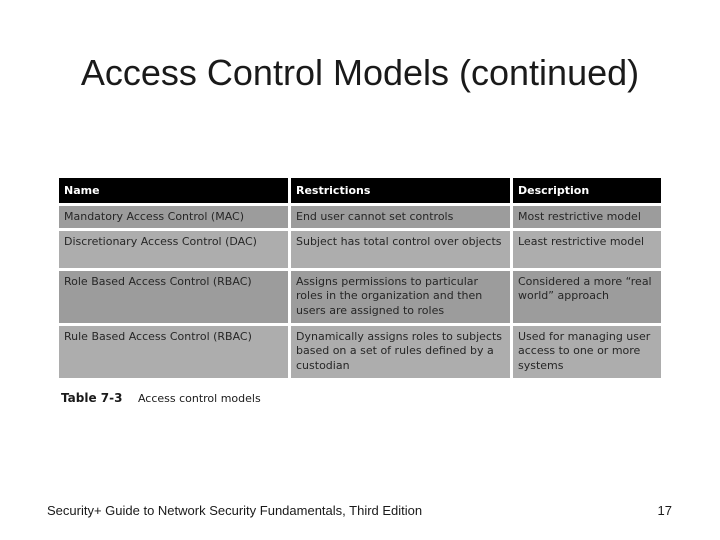  I want to click on header-description: Description, so click(587, 190).